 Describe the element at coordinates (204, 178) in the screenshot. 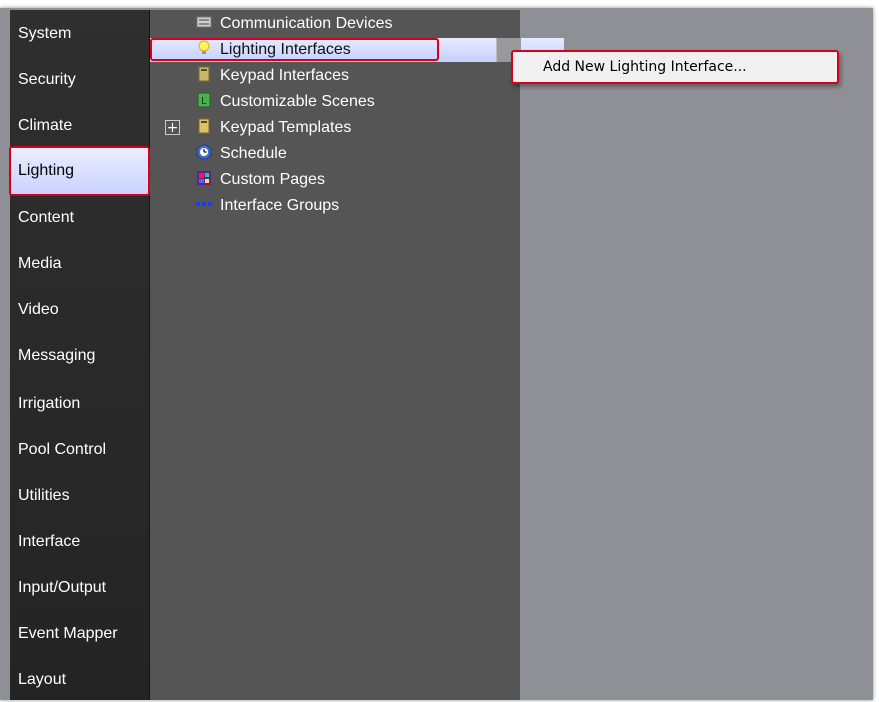

I see `custom-pages-icon` at that location.